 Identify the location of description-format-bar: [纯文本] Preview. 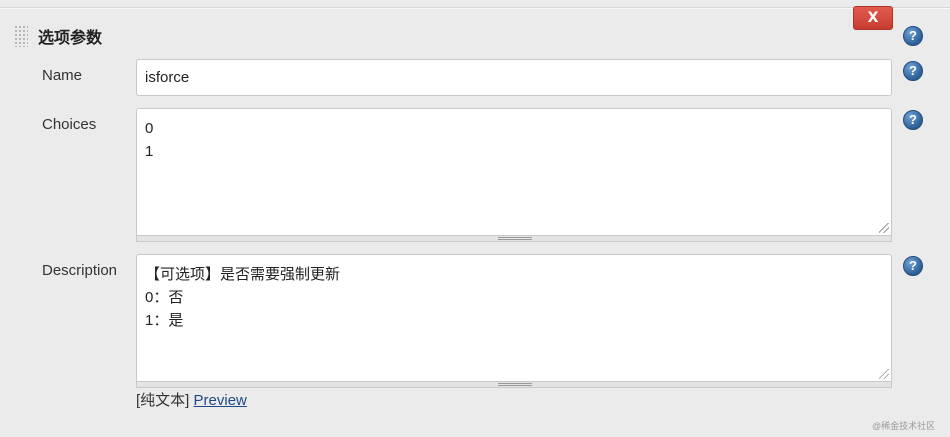
(191, 399).